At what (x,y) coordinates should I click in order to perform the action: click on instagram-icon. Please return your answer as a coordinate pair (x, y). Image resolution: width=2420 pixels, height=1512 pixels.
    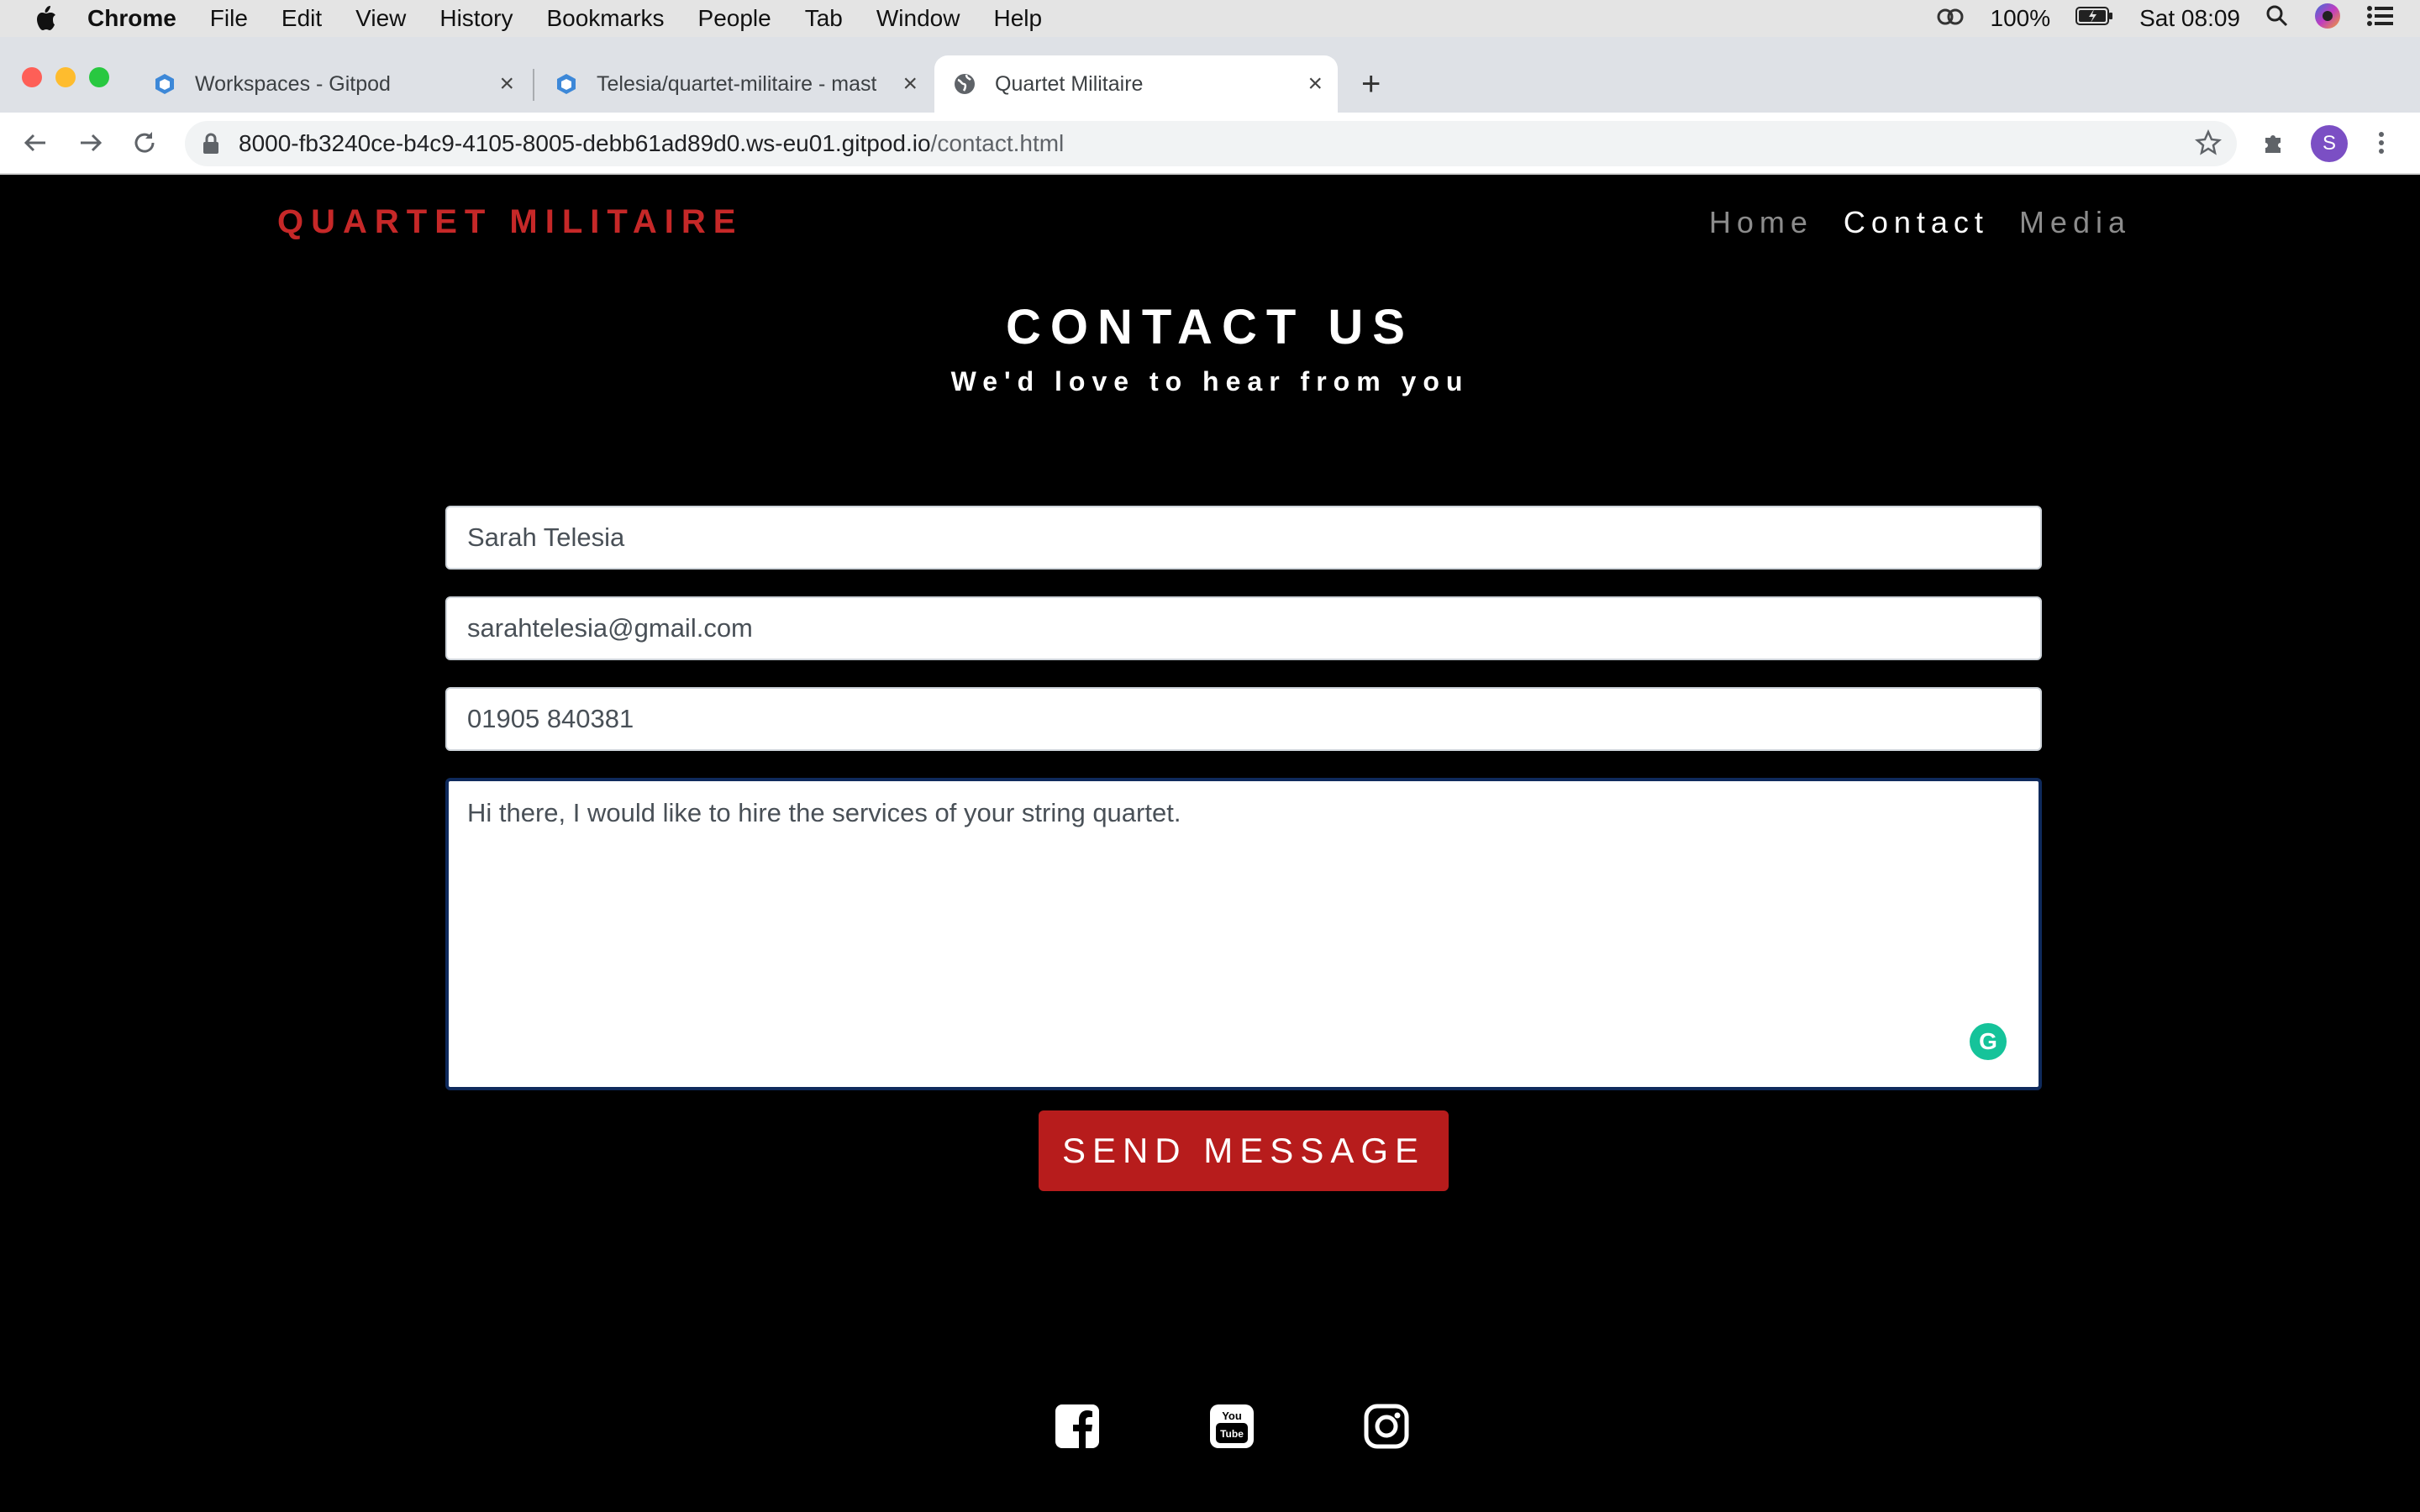
    Looking at the image, I should click on (1386, 1426).